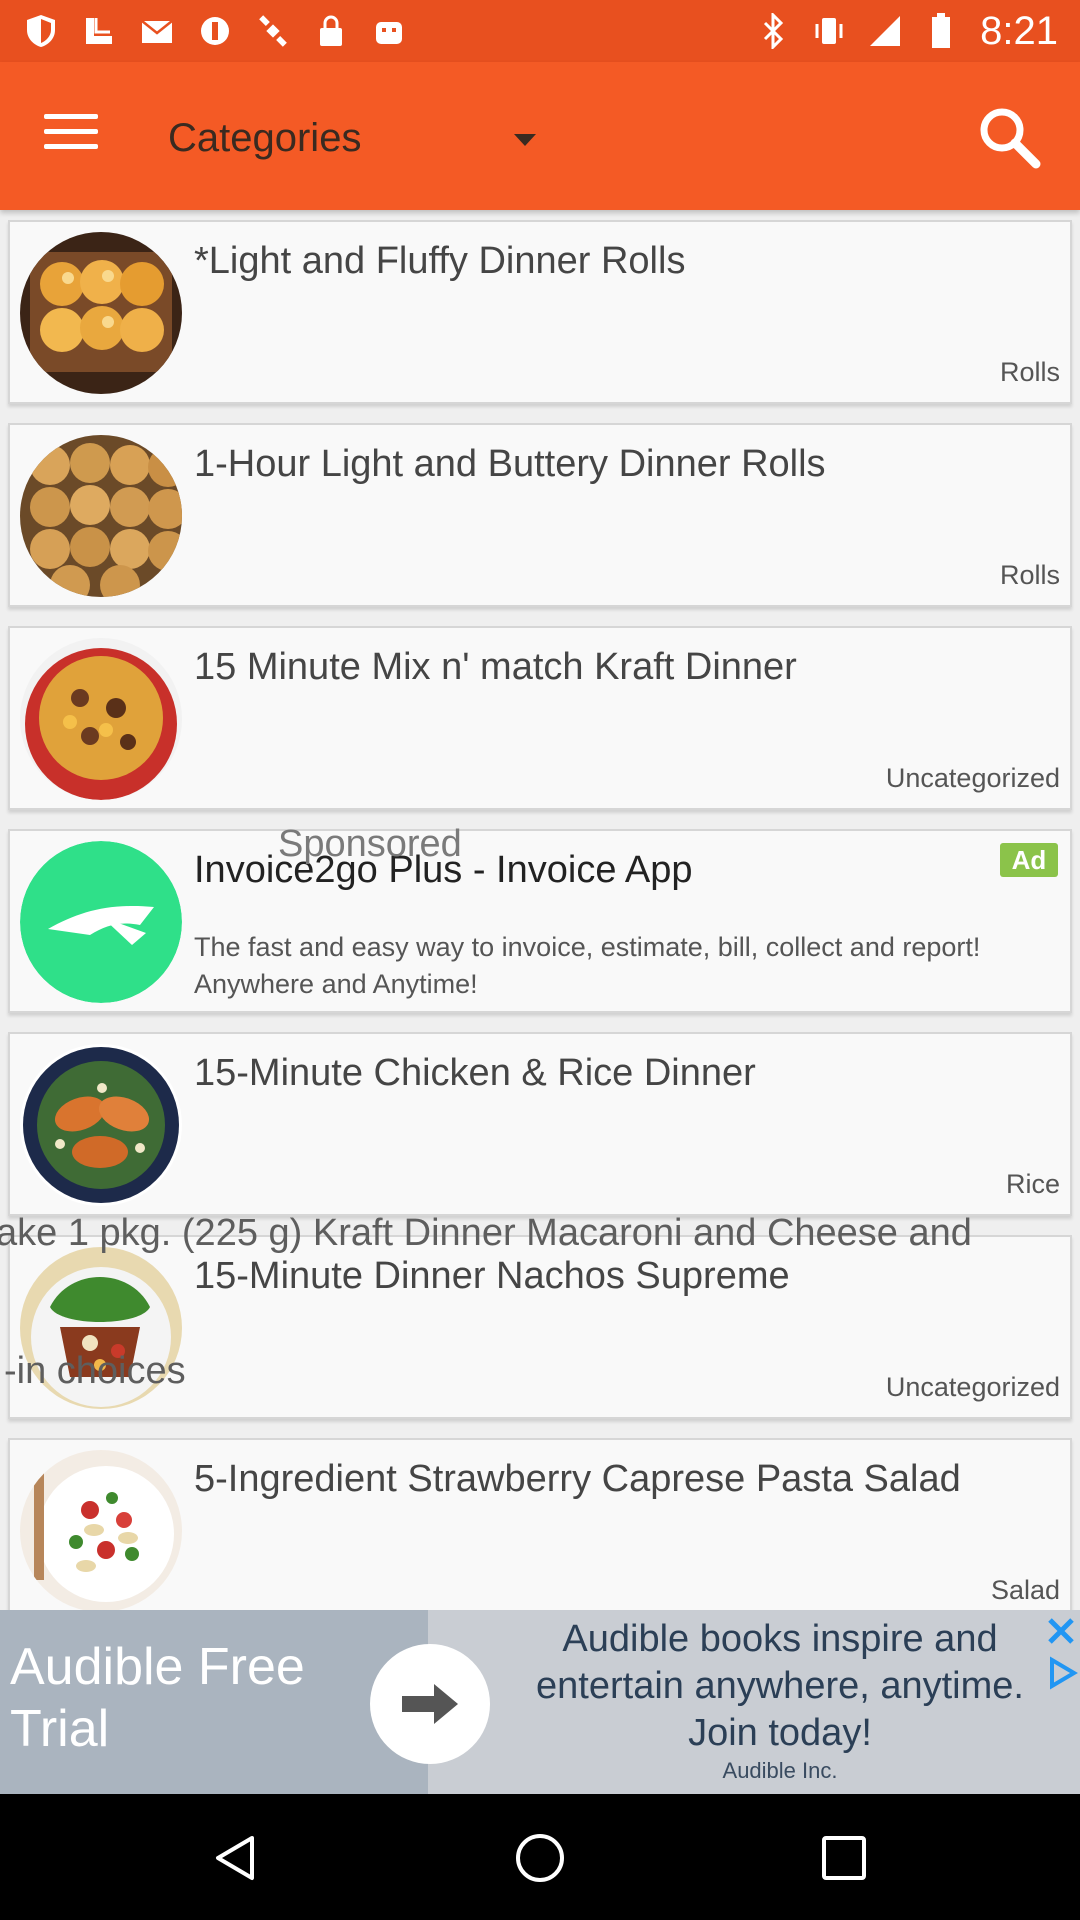 Image resolution: width=1080 pixels, height=1920 pixels. Describe the element at coordinates (829, 31) in the screenshot. I see `vibrate-icon` at that location.